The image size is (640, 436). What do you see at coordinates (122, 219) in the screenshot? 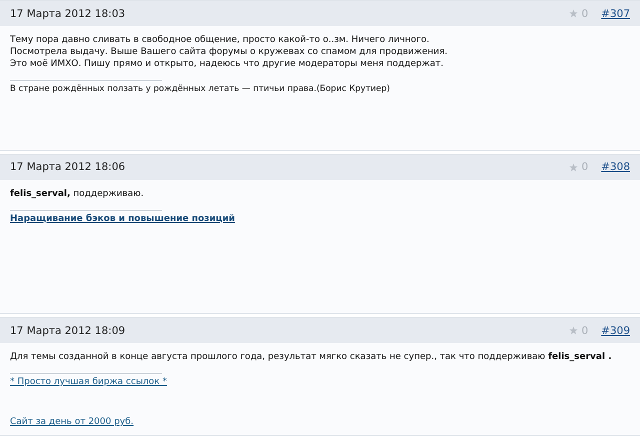
I see `signature-link: Наращивание бэков и повышение позиций` at bounding box center [122, 219].